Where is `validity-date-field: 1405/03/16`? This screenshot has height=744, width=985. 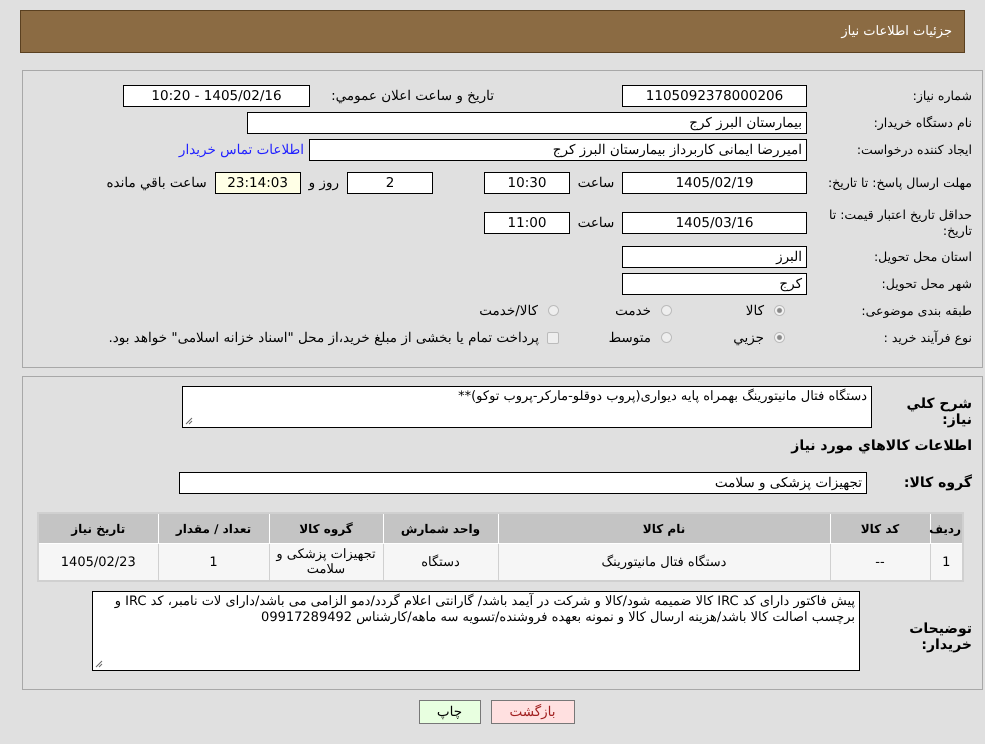 validity-date-field: 1405/03/16 is located at coordinates (714, 223).